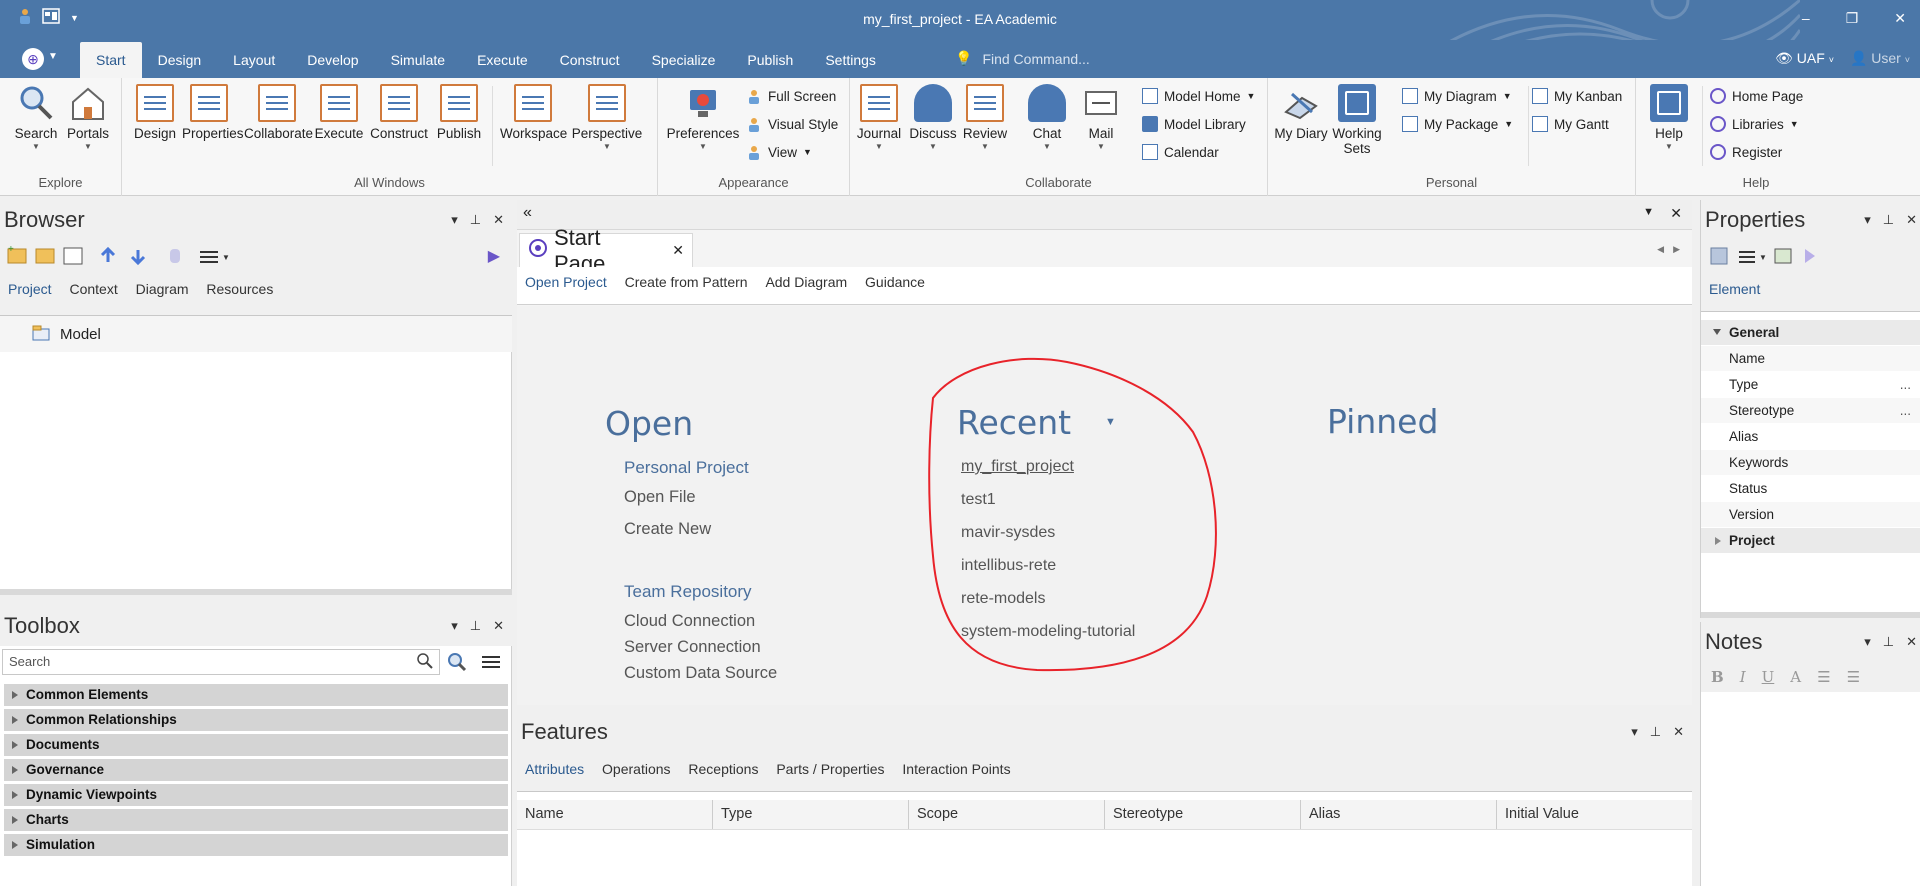  Describe the element at coordinates (1853, 677) in the screenshot. I see `numbered-list-icon: ☰` at that location.